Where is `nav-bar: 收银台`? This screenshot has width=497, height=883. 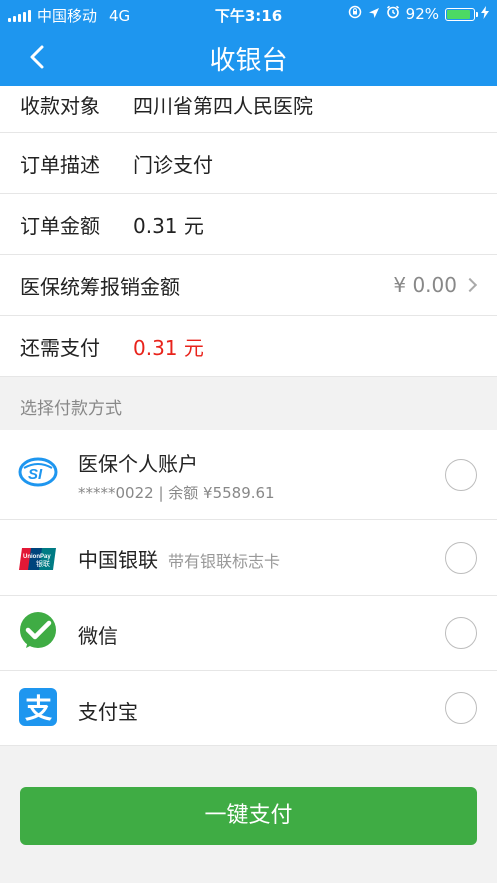 nav-bar: 收银台 is located at coordinates (248, 57).